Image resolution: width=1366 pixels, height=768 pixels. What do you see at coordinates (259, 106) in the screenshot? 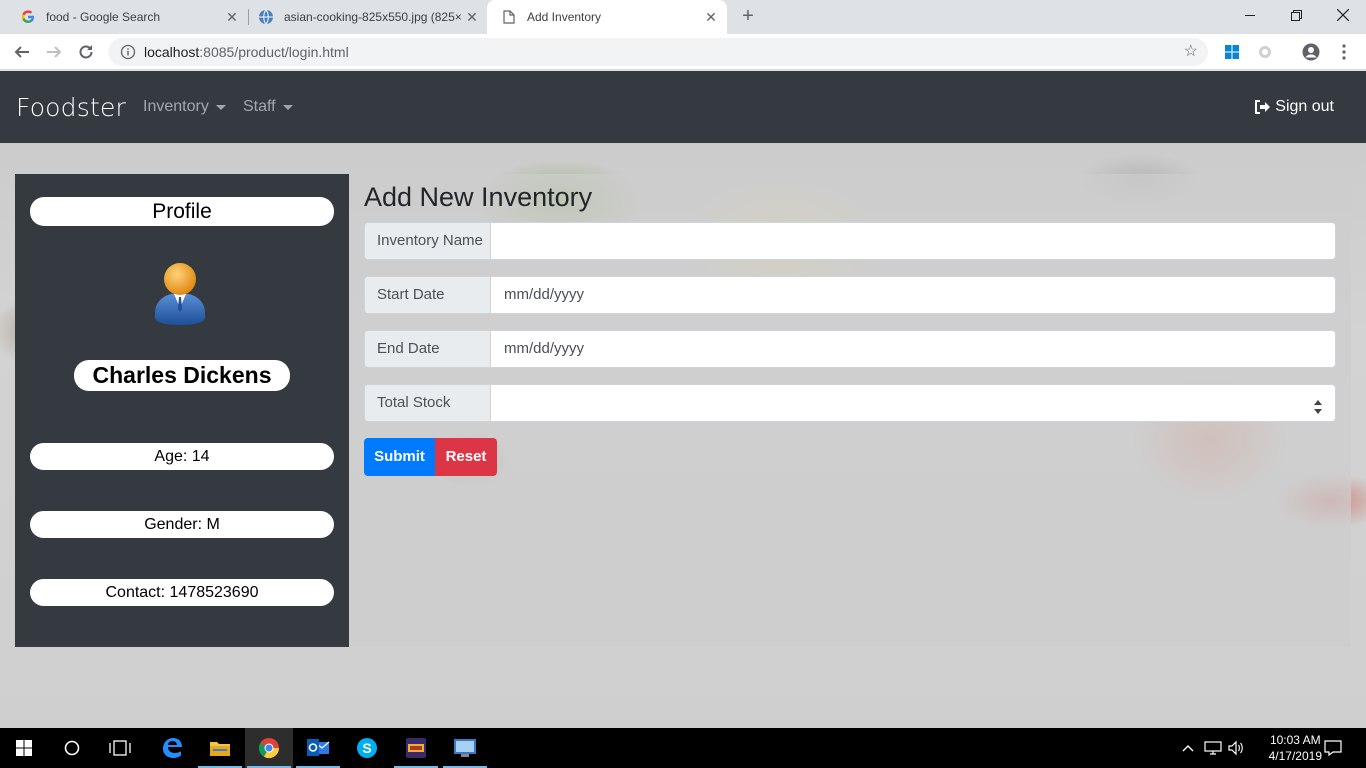
I see `nav-staff-label: Staff` at bounding box center [259, 106].